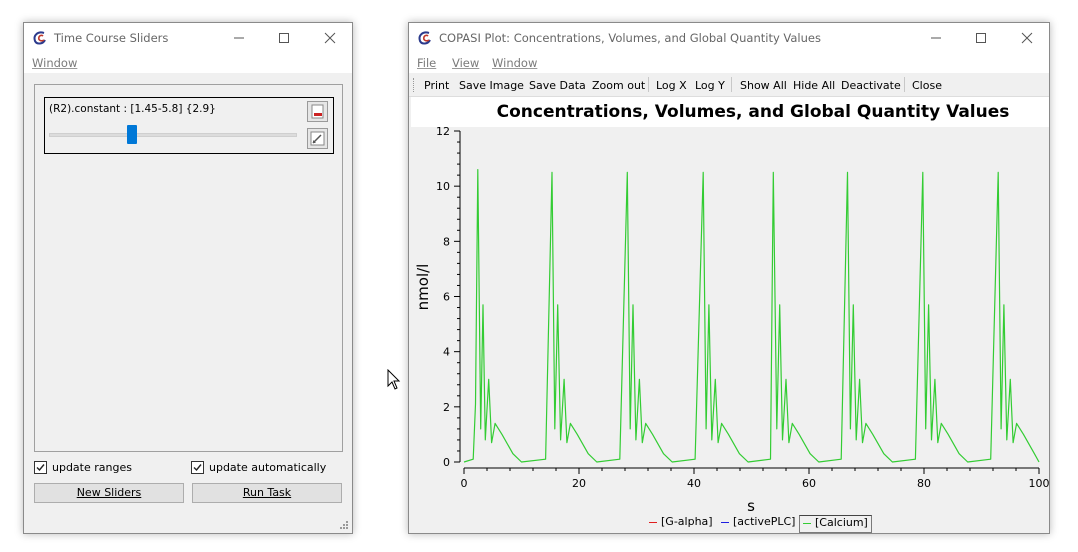  I want to click on update-ranges-checkbox, so click(40, 467).